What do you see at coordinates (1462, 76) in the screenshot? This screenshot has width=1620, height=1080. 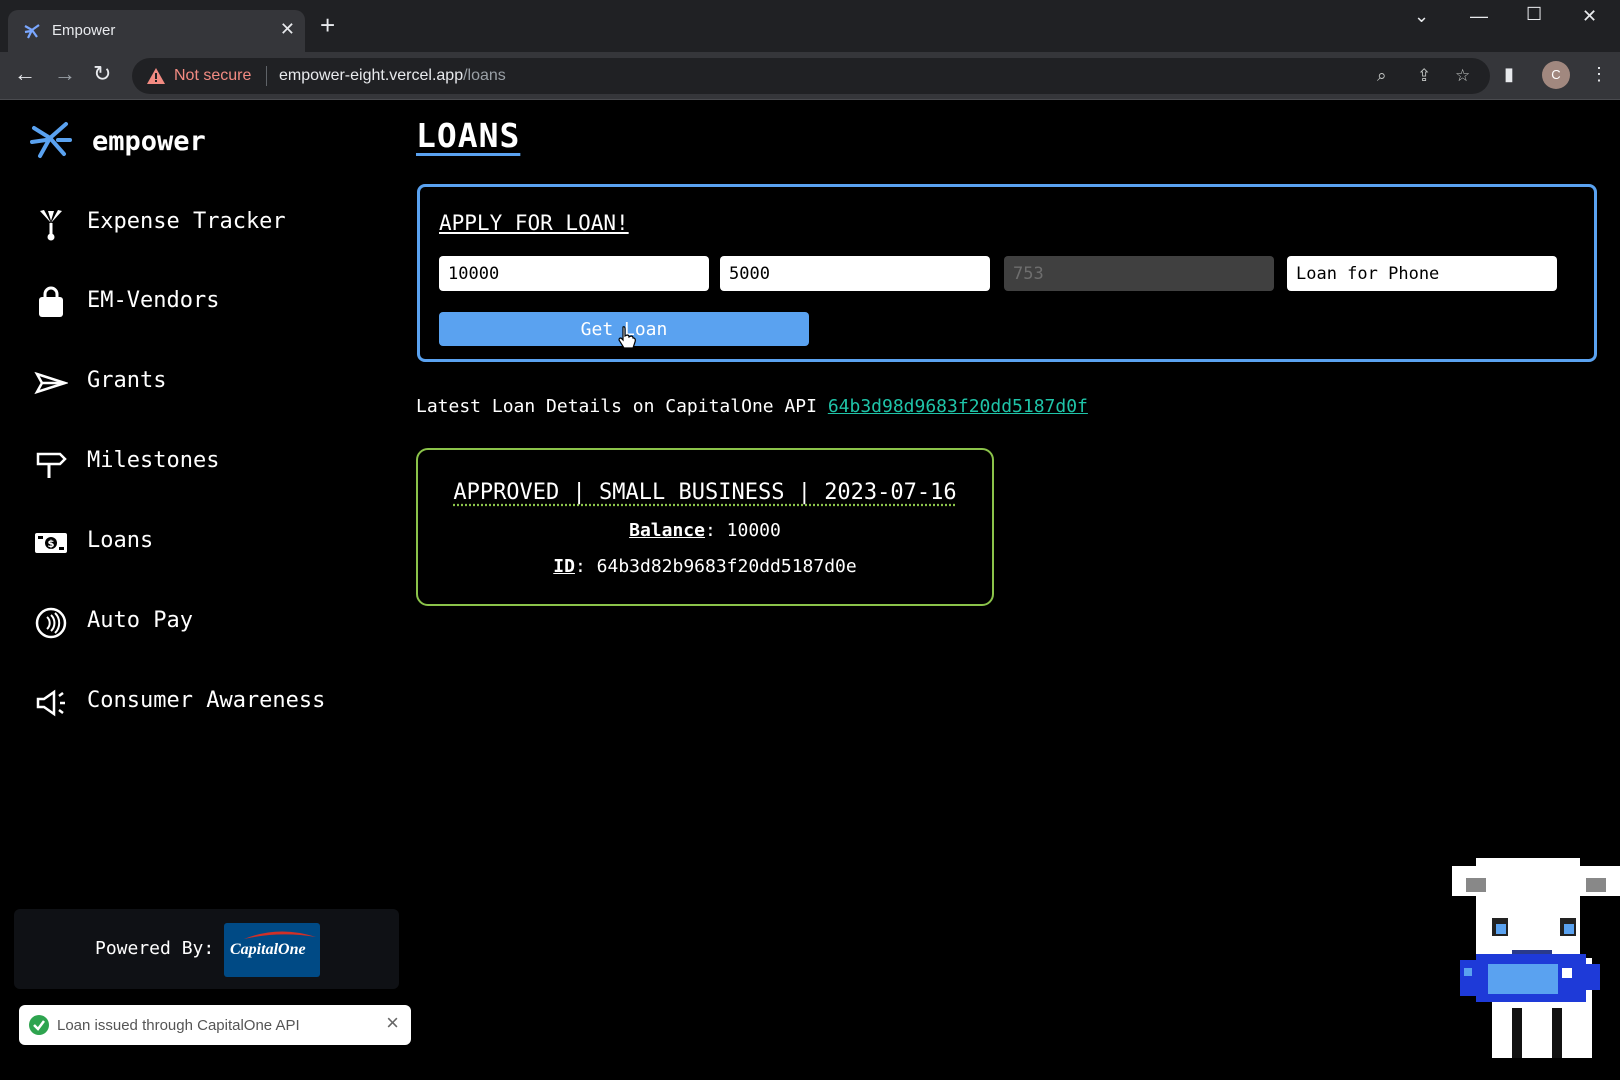 I see `bookmark-star-icon: ☆` at bounding box center [1462, 76].